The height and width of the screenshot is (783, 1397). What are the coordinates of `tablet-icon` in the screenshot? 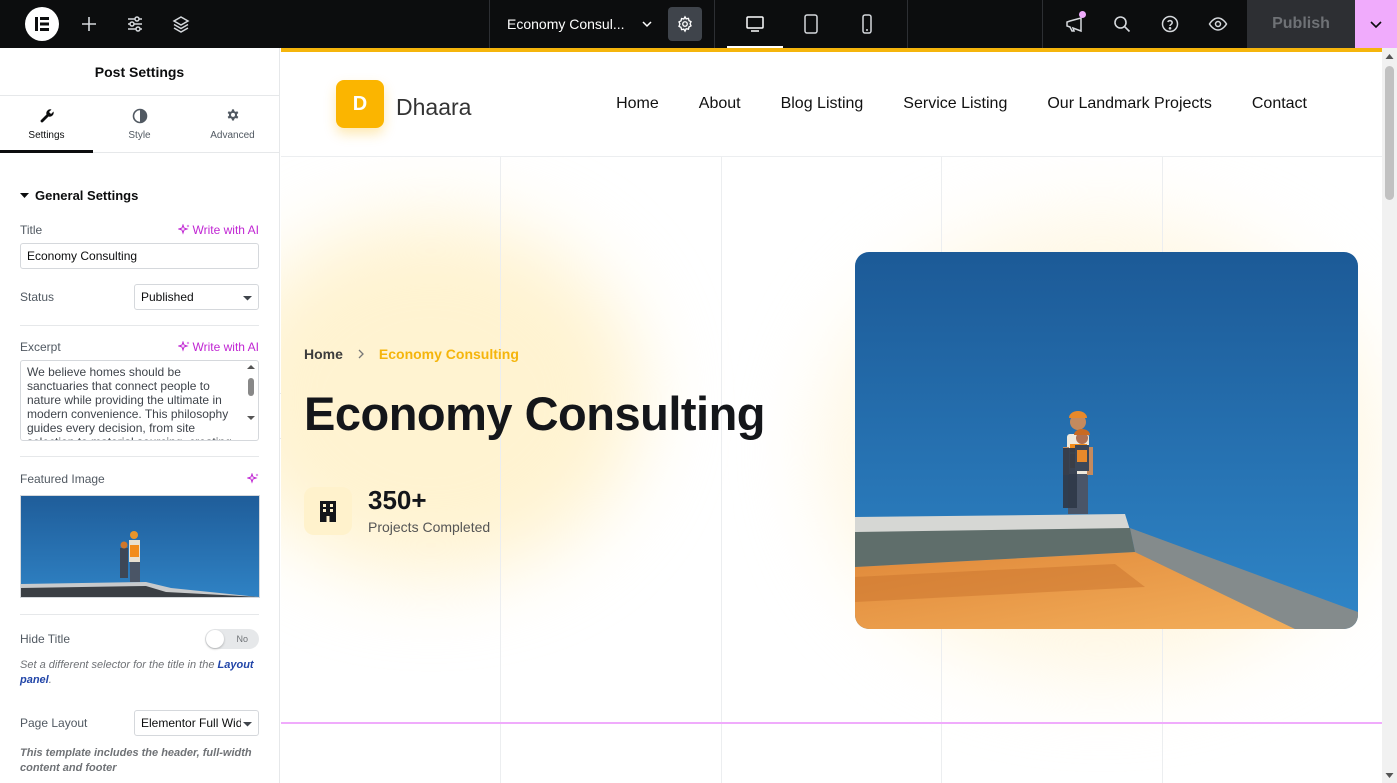 It's located at (811, 24).